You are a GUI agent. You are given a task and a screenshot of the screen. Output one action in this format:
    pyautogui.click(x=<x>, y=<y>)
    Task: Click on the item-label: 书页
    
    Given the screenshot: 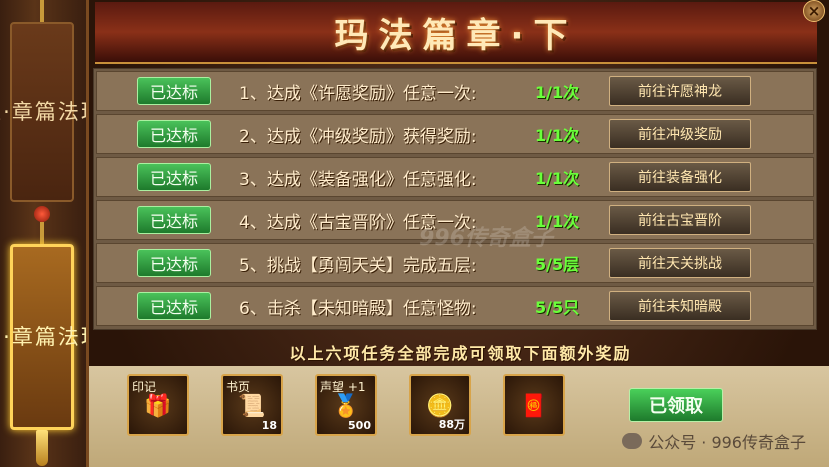 What is the action you would take?
    pyautogui.click(x=238, y=387)
    